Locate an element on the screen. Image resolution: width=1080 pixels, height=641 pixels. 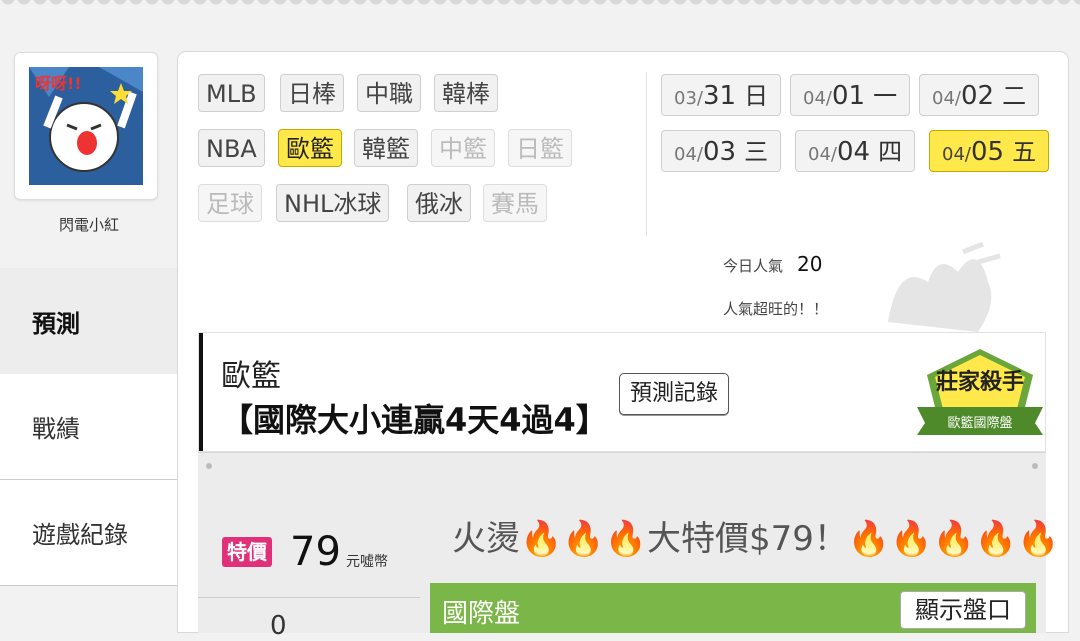
sport-tag-euro-basketball: 歐籃 is located at coordinates (310, 148).